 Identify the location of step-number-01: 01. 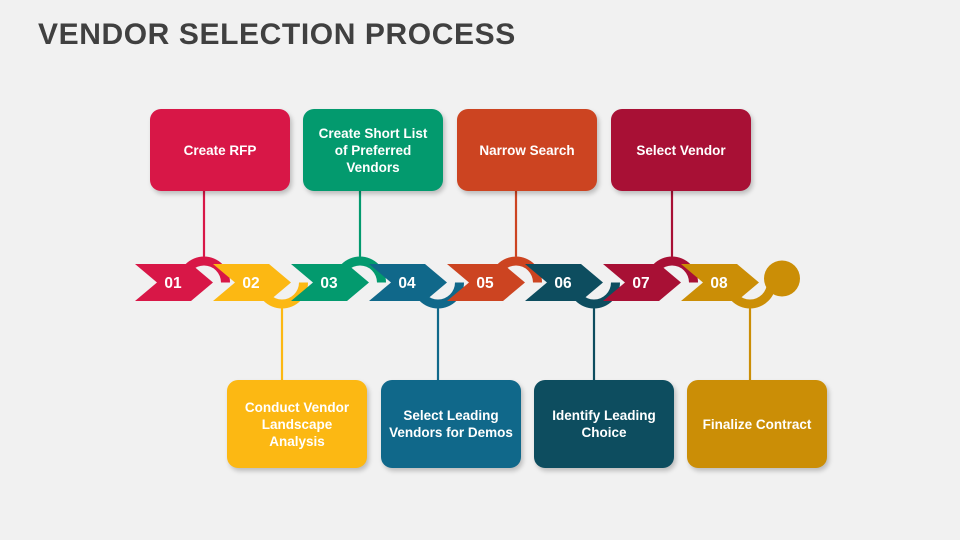
(173, 284).